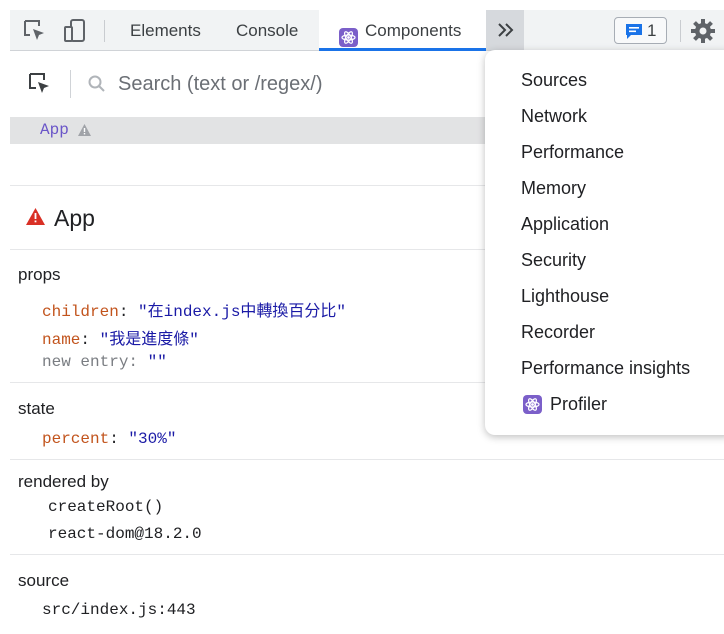  I want to click on tab-elements: Elements, so click(165, 30).